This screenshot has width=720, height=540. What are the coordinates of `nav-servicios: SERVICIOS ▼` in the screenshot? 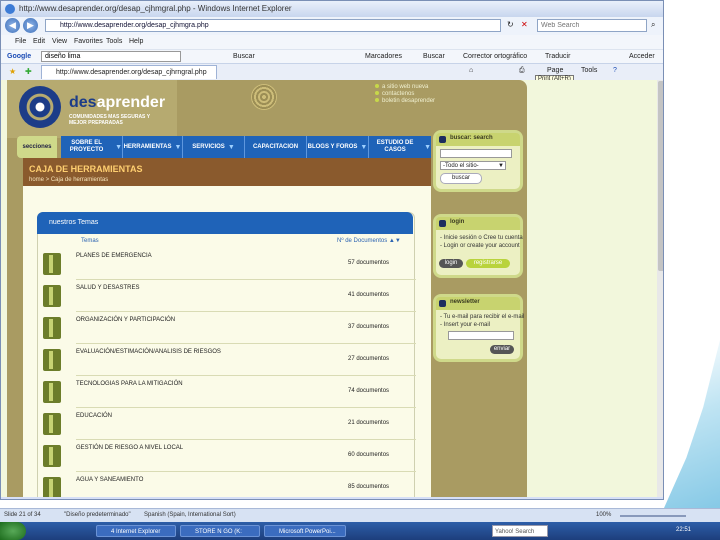 It's located at (214, 147).